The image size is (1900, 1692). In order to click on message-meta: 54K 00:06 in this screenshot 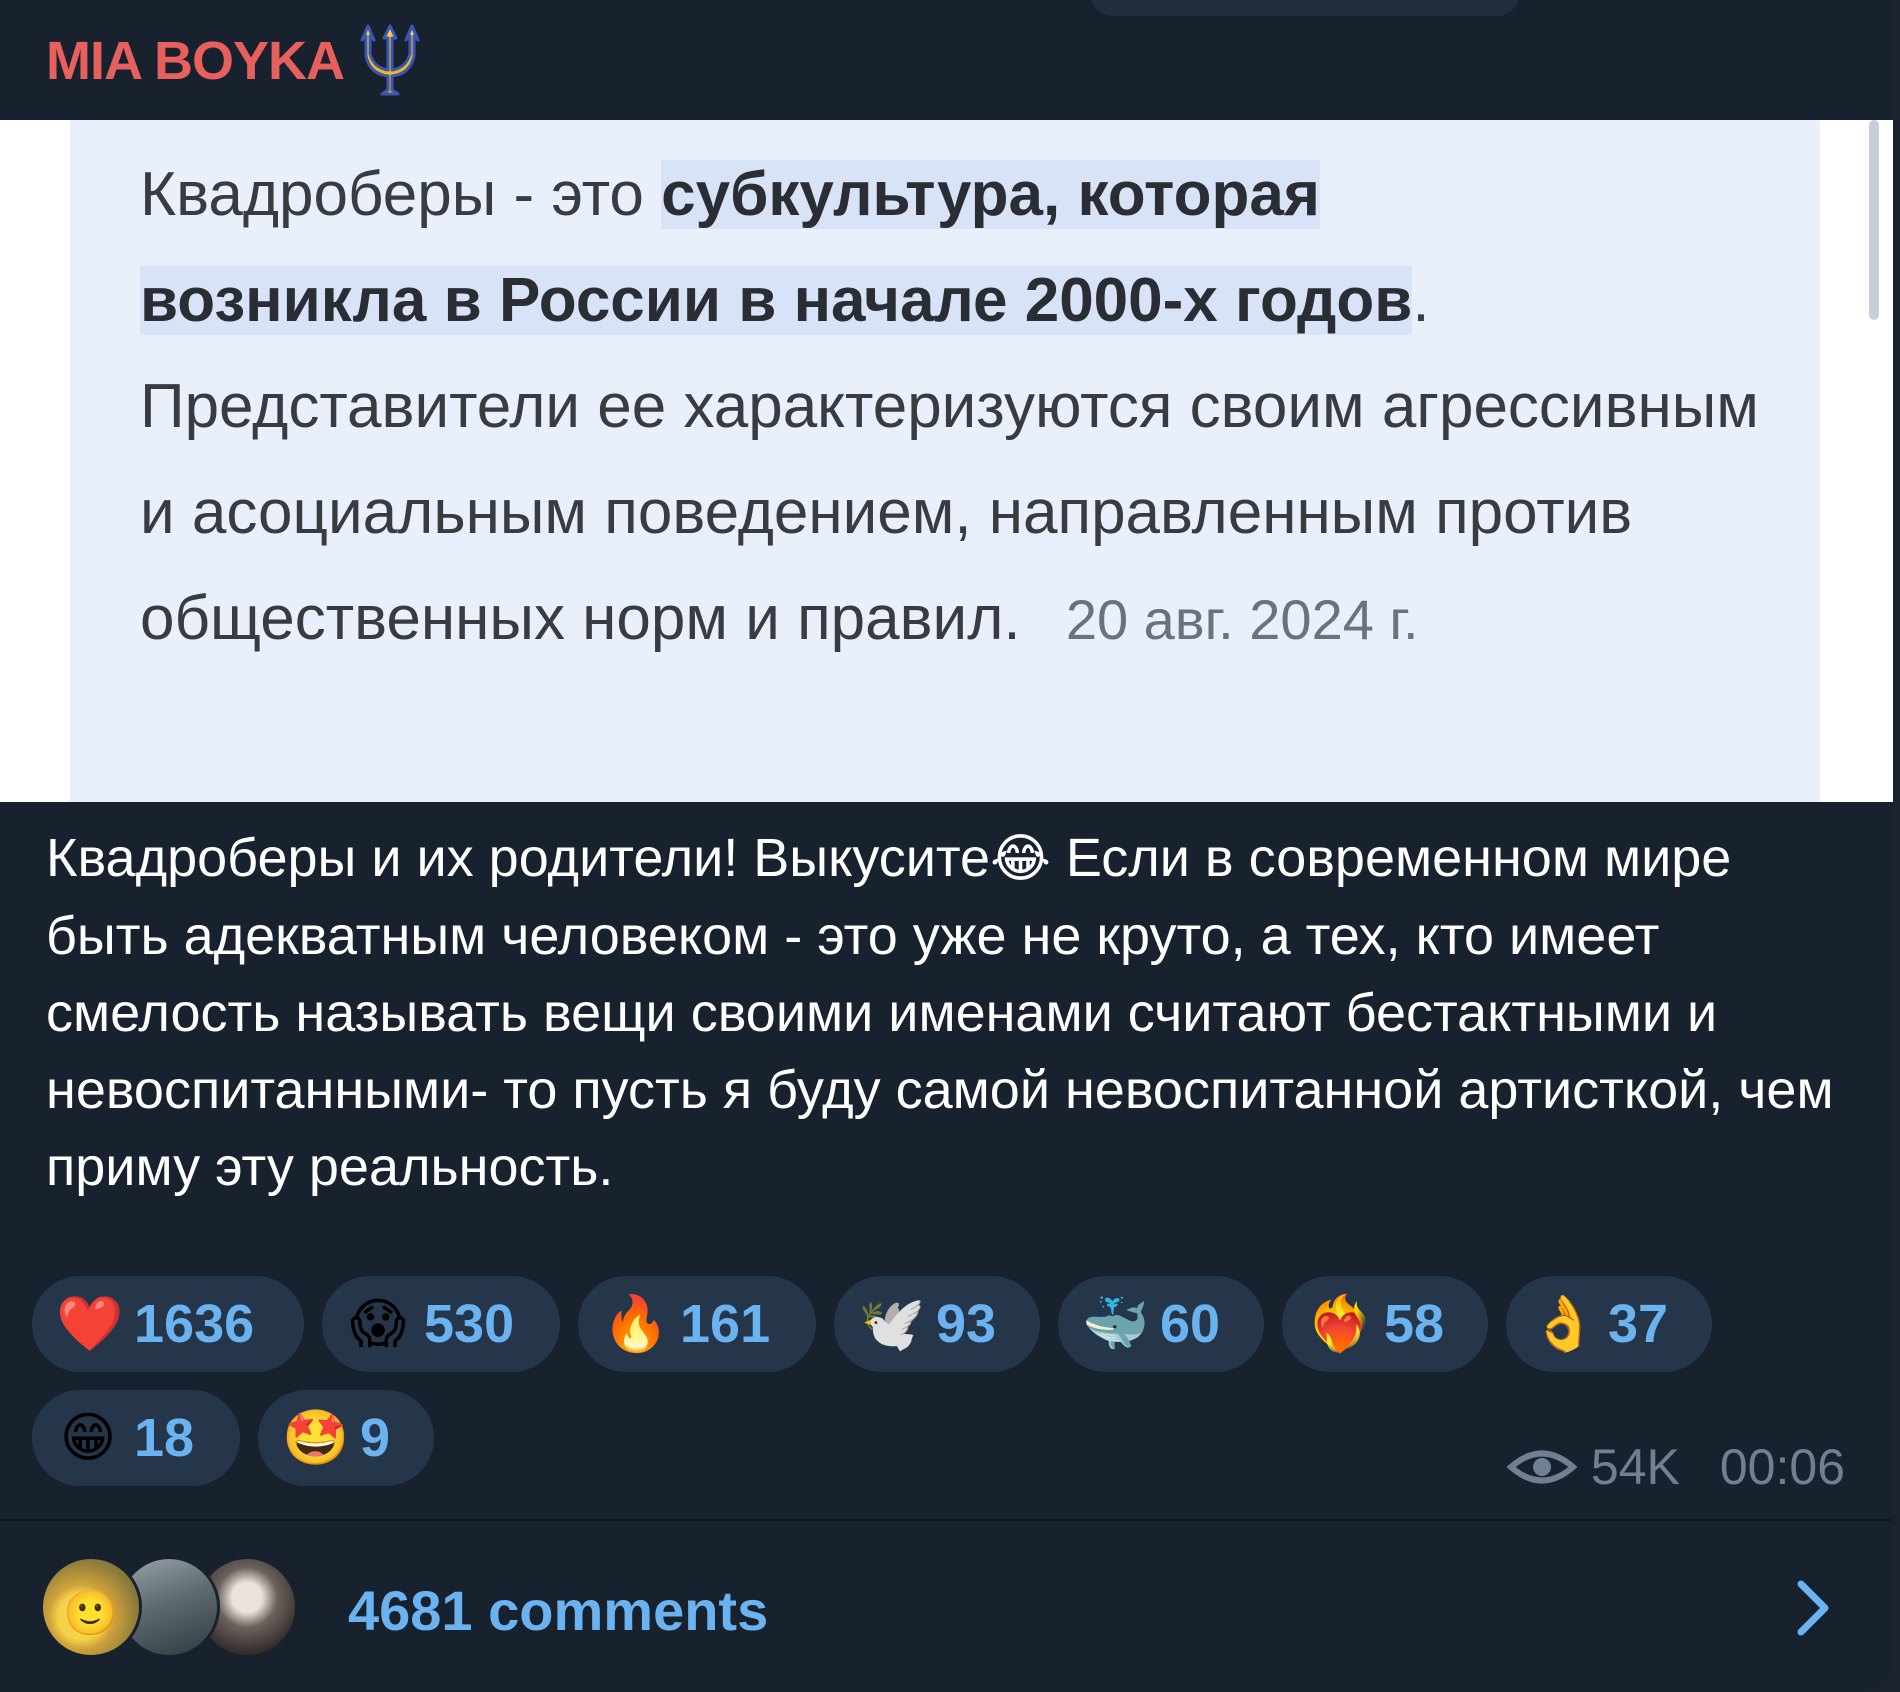, I will do `click(1675, 1467)`.